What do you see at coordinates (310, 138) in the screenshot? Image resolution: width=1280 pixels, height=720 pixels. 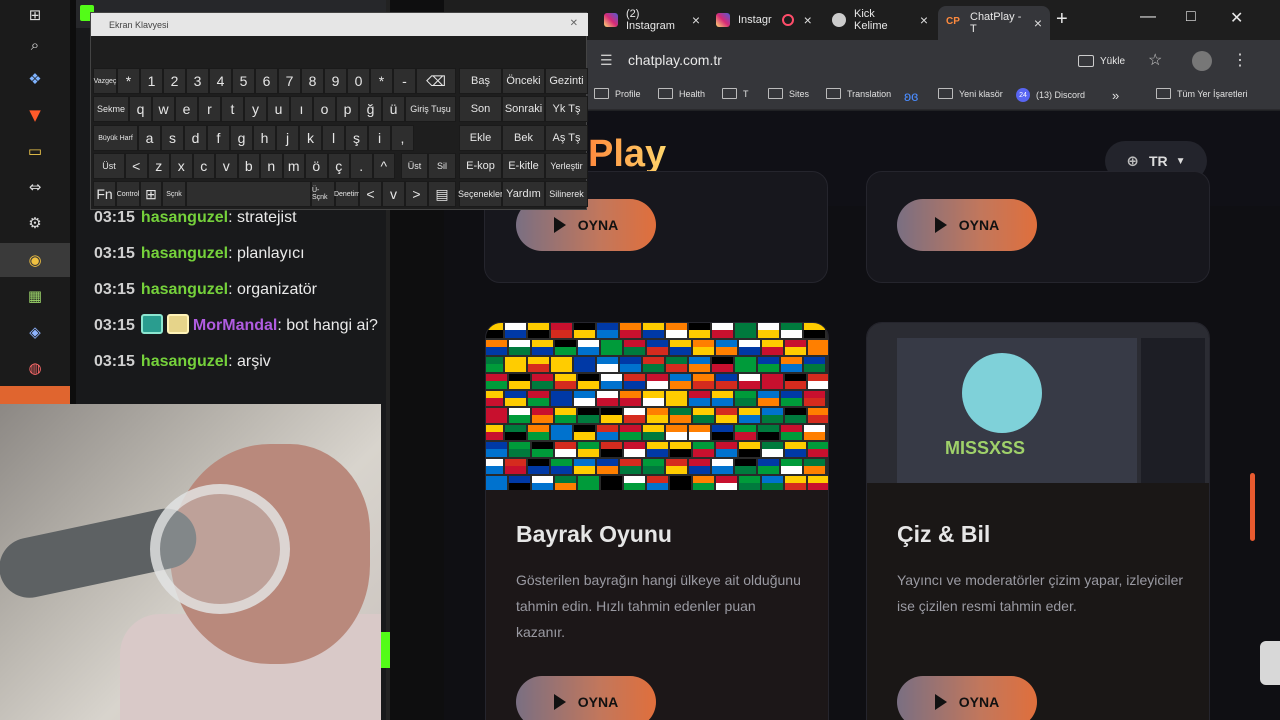 I see `keyboard-key: k` at bounding box center [310, 138].